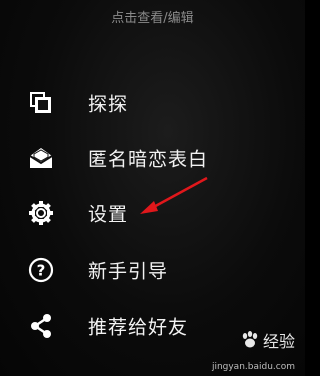 Image resolution: width=320 pixels, height=376 pixels. Describe the element at coordinates (152, 103) in the screenshot. I see `menu-item-tantan: 探探` at that location.